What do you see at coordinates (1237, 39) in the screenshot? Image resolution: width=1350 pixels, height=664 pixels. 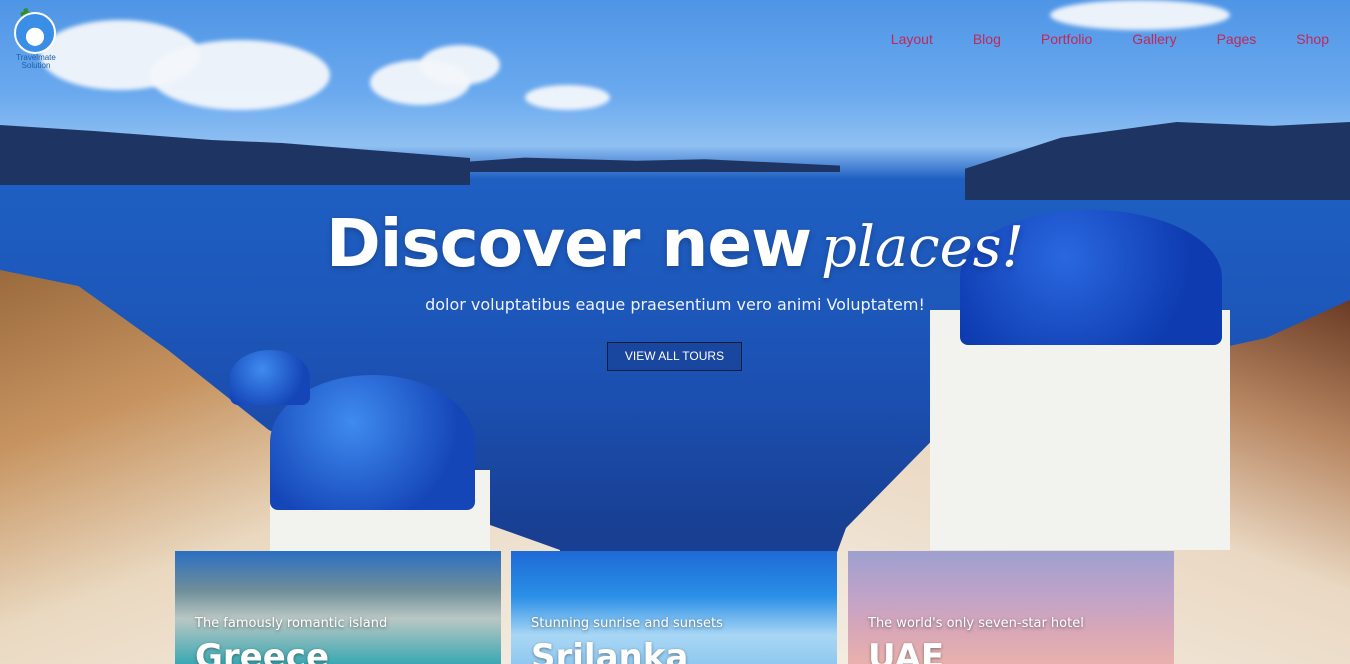 I see `nav-item-pages: Pages` at bounding box center [1237, 39].